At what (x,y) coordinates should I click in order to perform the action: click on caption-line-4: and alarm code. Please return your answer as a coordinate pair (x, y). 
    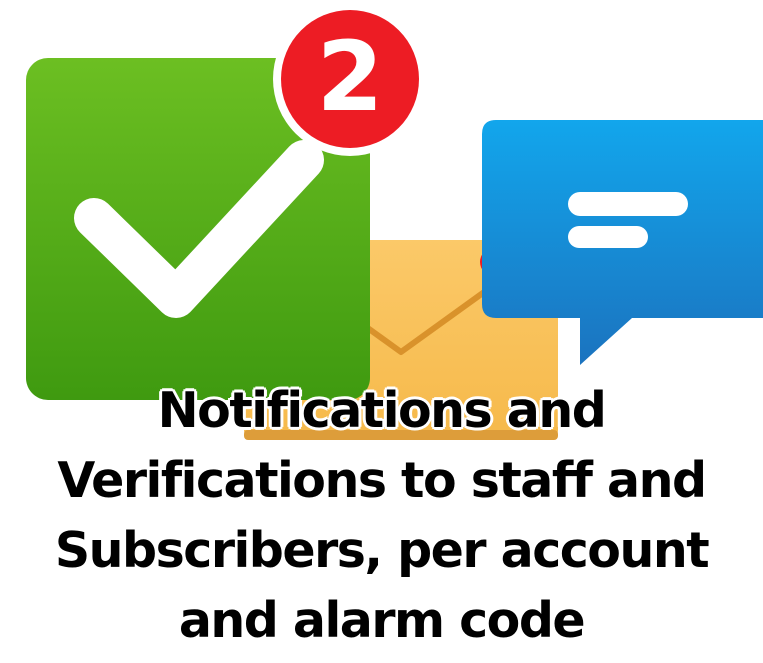
    Looking at the image, I should click on (382, 620).